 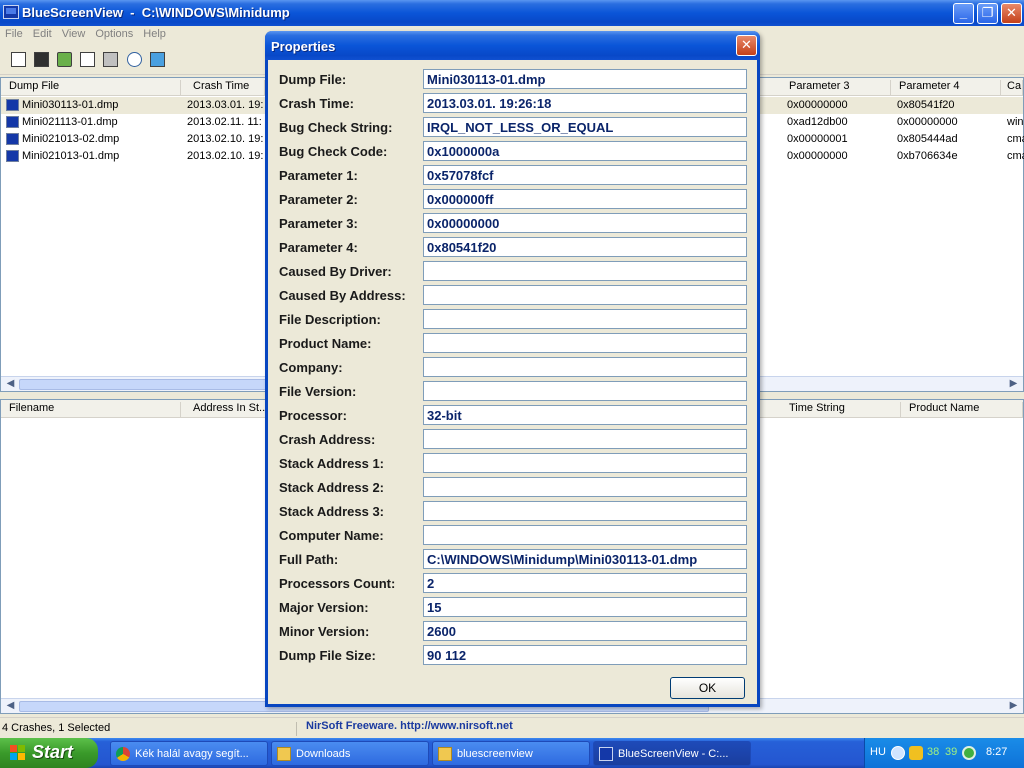 What do you see at coordinates (585, 247) in the screenshot?
I see `field-value: 0x80541f20` at bounding box center [585, 247].